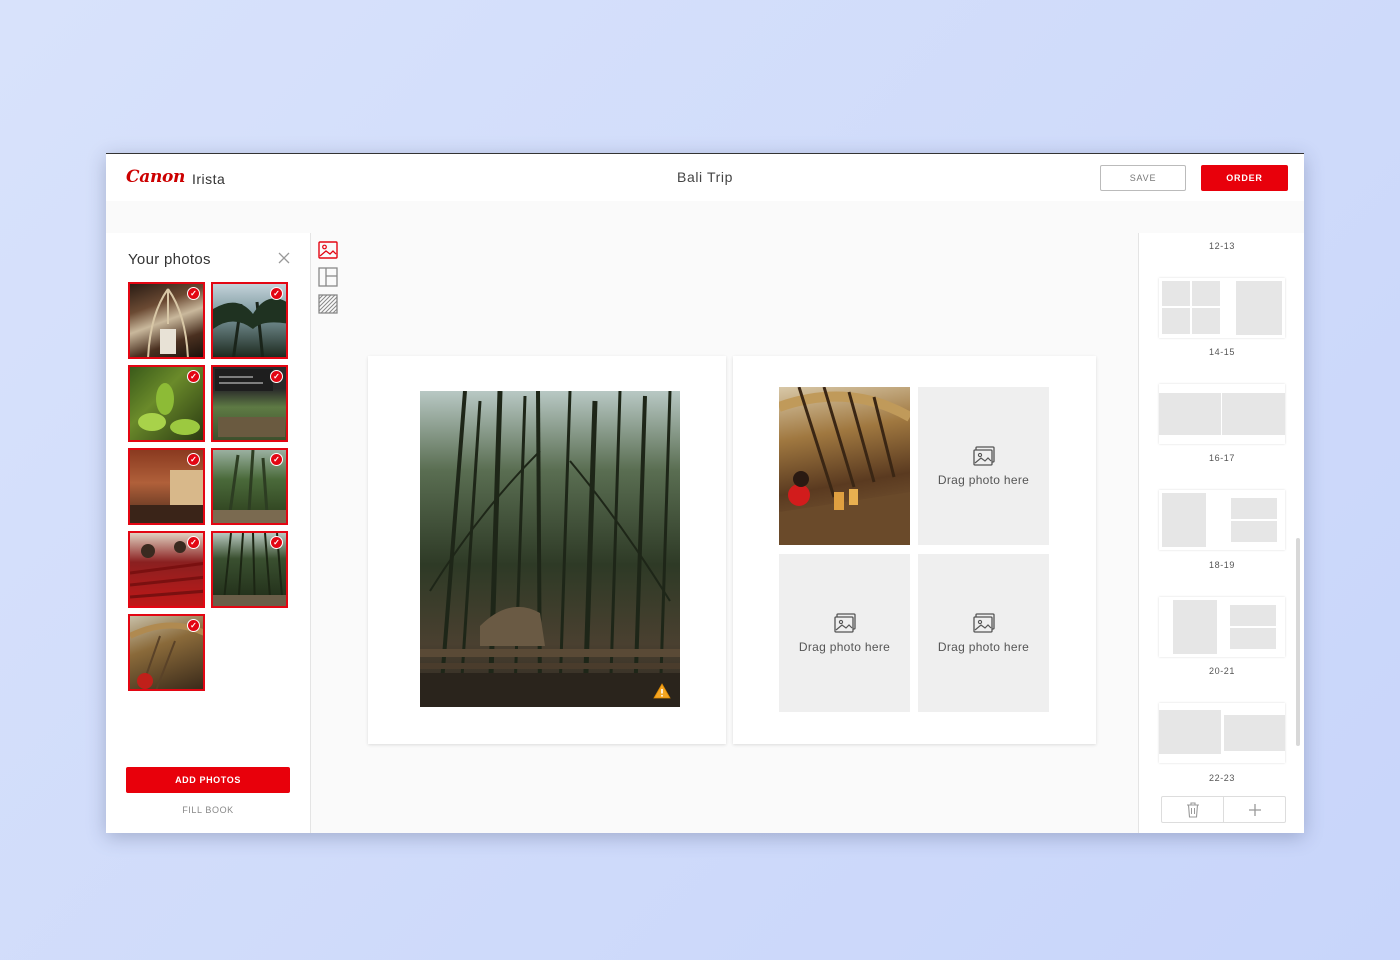  What do you see at coordinates (1143, 178) in the screenshot?
I see `save-button: SAVE` at bounding box center [1143, 178].